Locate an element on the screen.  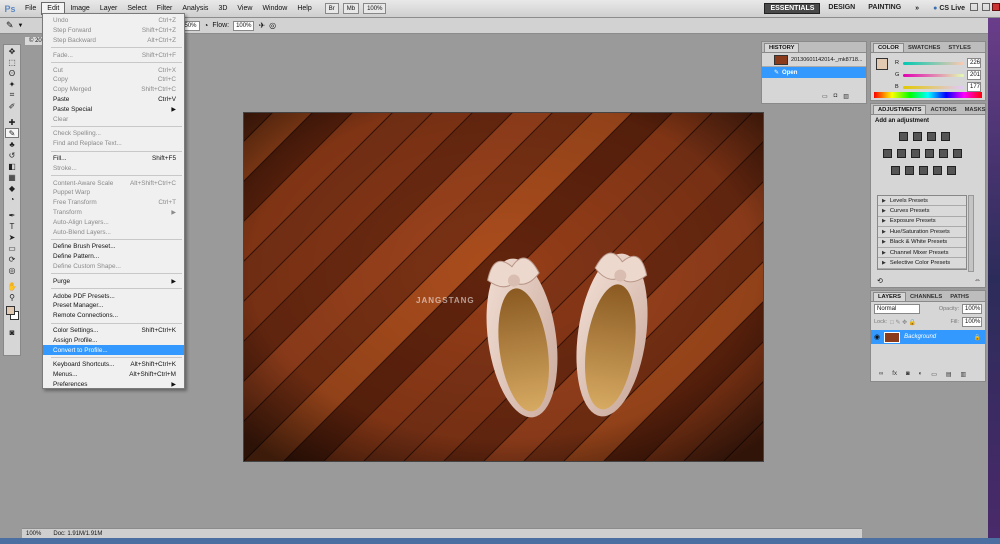
workspace-painting: PAINTING is located at coordinates (884, 8).